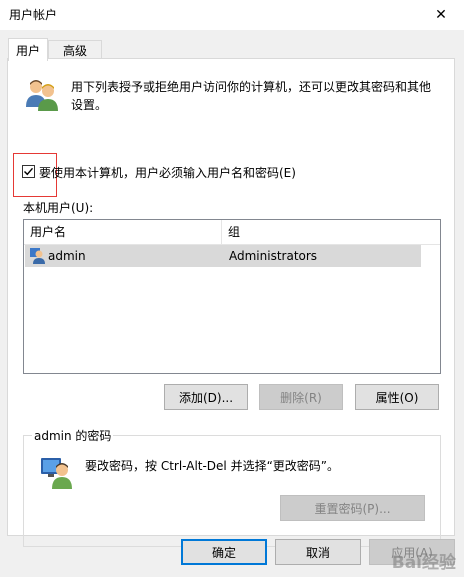 This screenshot has width=464, height=577. I want to click on column-header-username: 用户名, so click(122, 232).